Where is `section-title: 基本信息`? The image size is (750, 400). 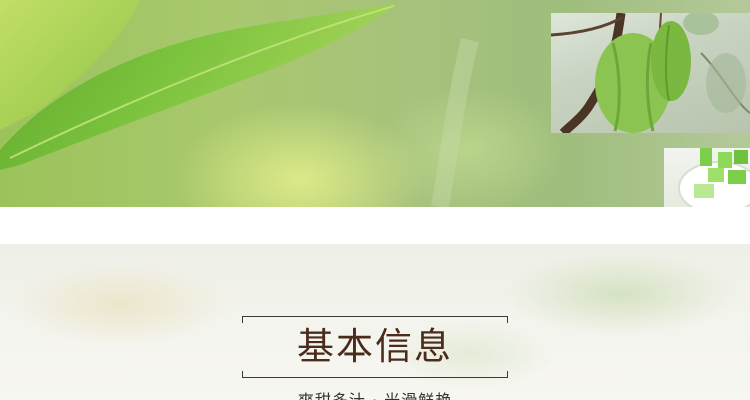 section-title: 基本信息 is located at coordinates (375, 346).